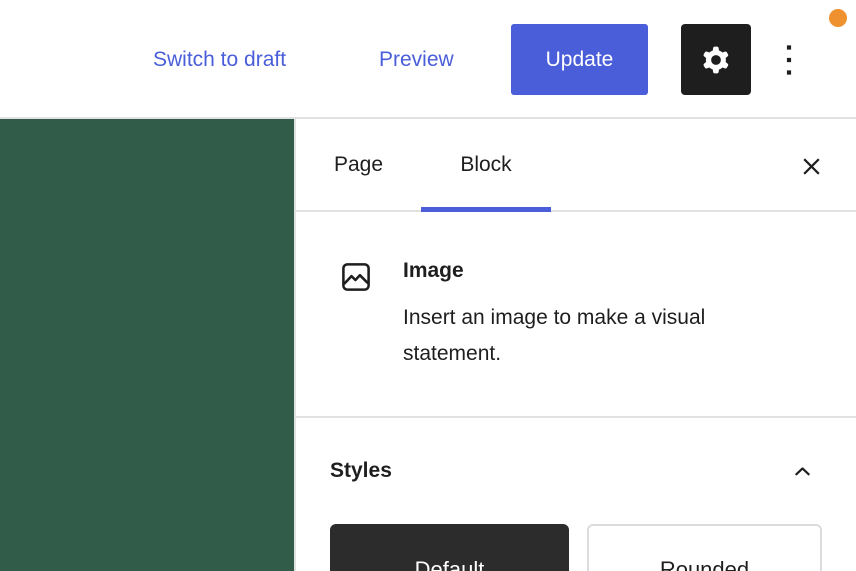 Image resolution: width=856 pixels, height=571 pixels. I want to click on close-sidebar-button, so click(811, 166).